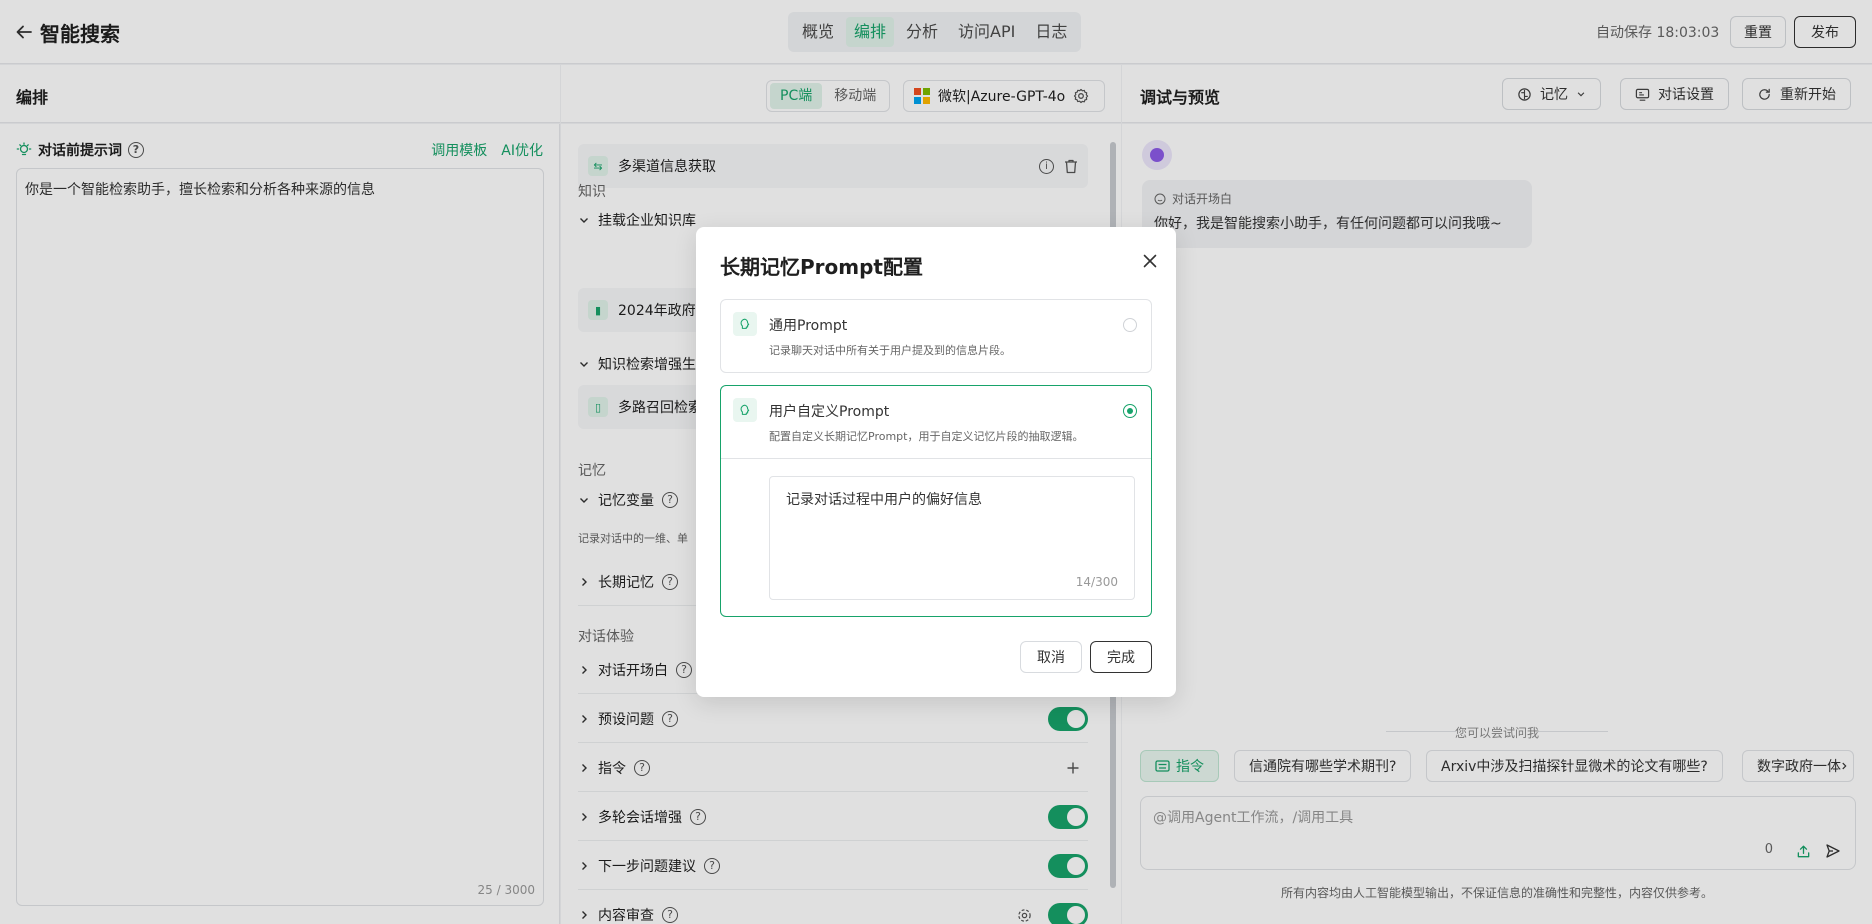 The height and width of the screenshot is (924, 1872). What do you see at coordinates (1130, 411) in the screenshot?
I see `option-custom-radio` at bounding box center [1130, 411].